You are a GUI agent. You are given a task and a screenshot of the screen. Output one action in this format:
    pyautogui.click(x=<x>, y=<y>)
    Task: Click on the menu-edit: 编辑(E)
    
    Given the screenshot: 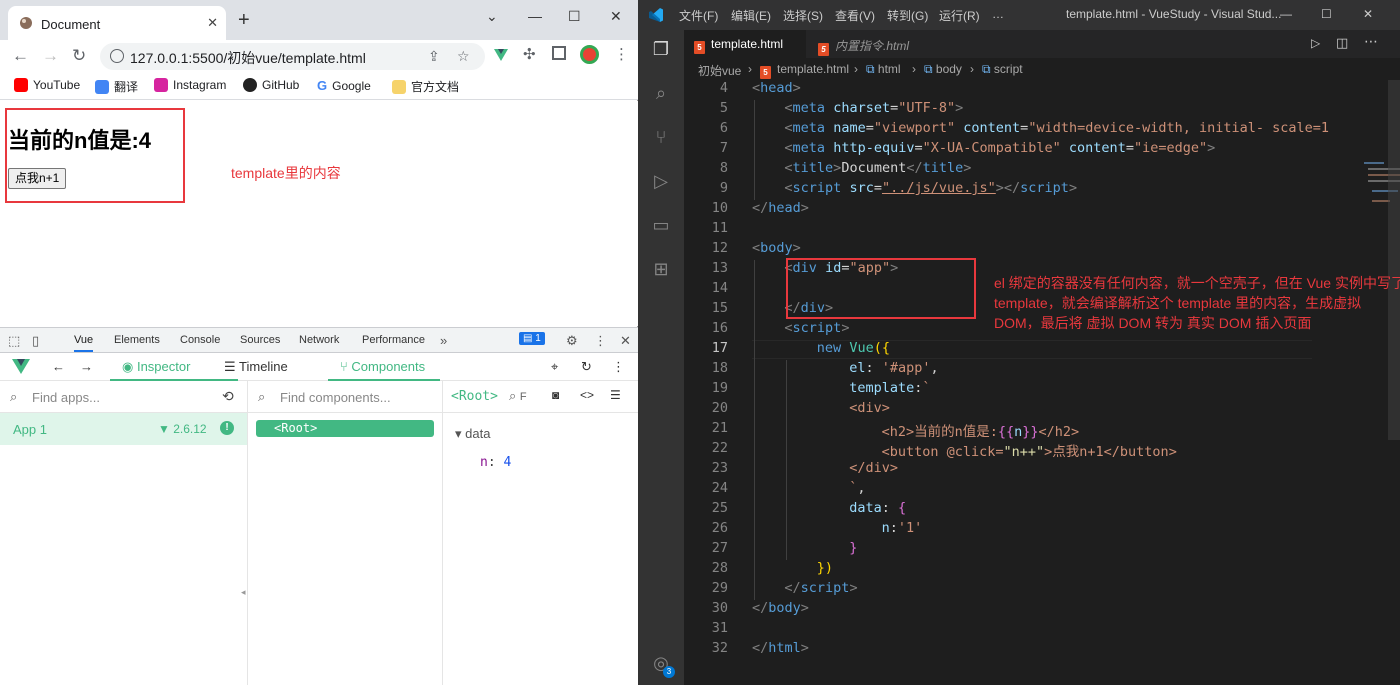 What is the action you would take?
    pyautogui.click(x=751, y=15)
    